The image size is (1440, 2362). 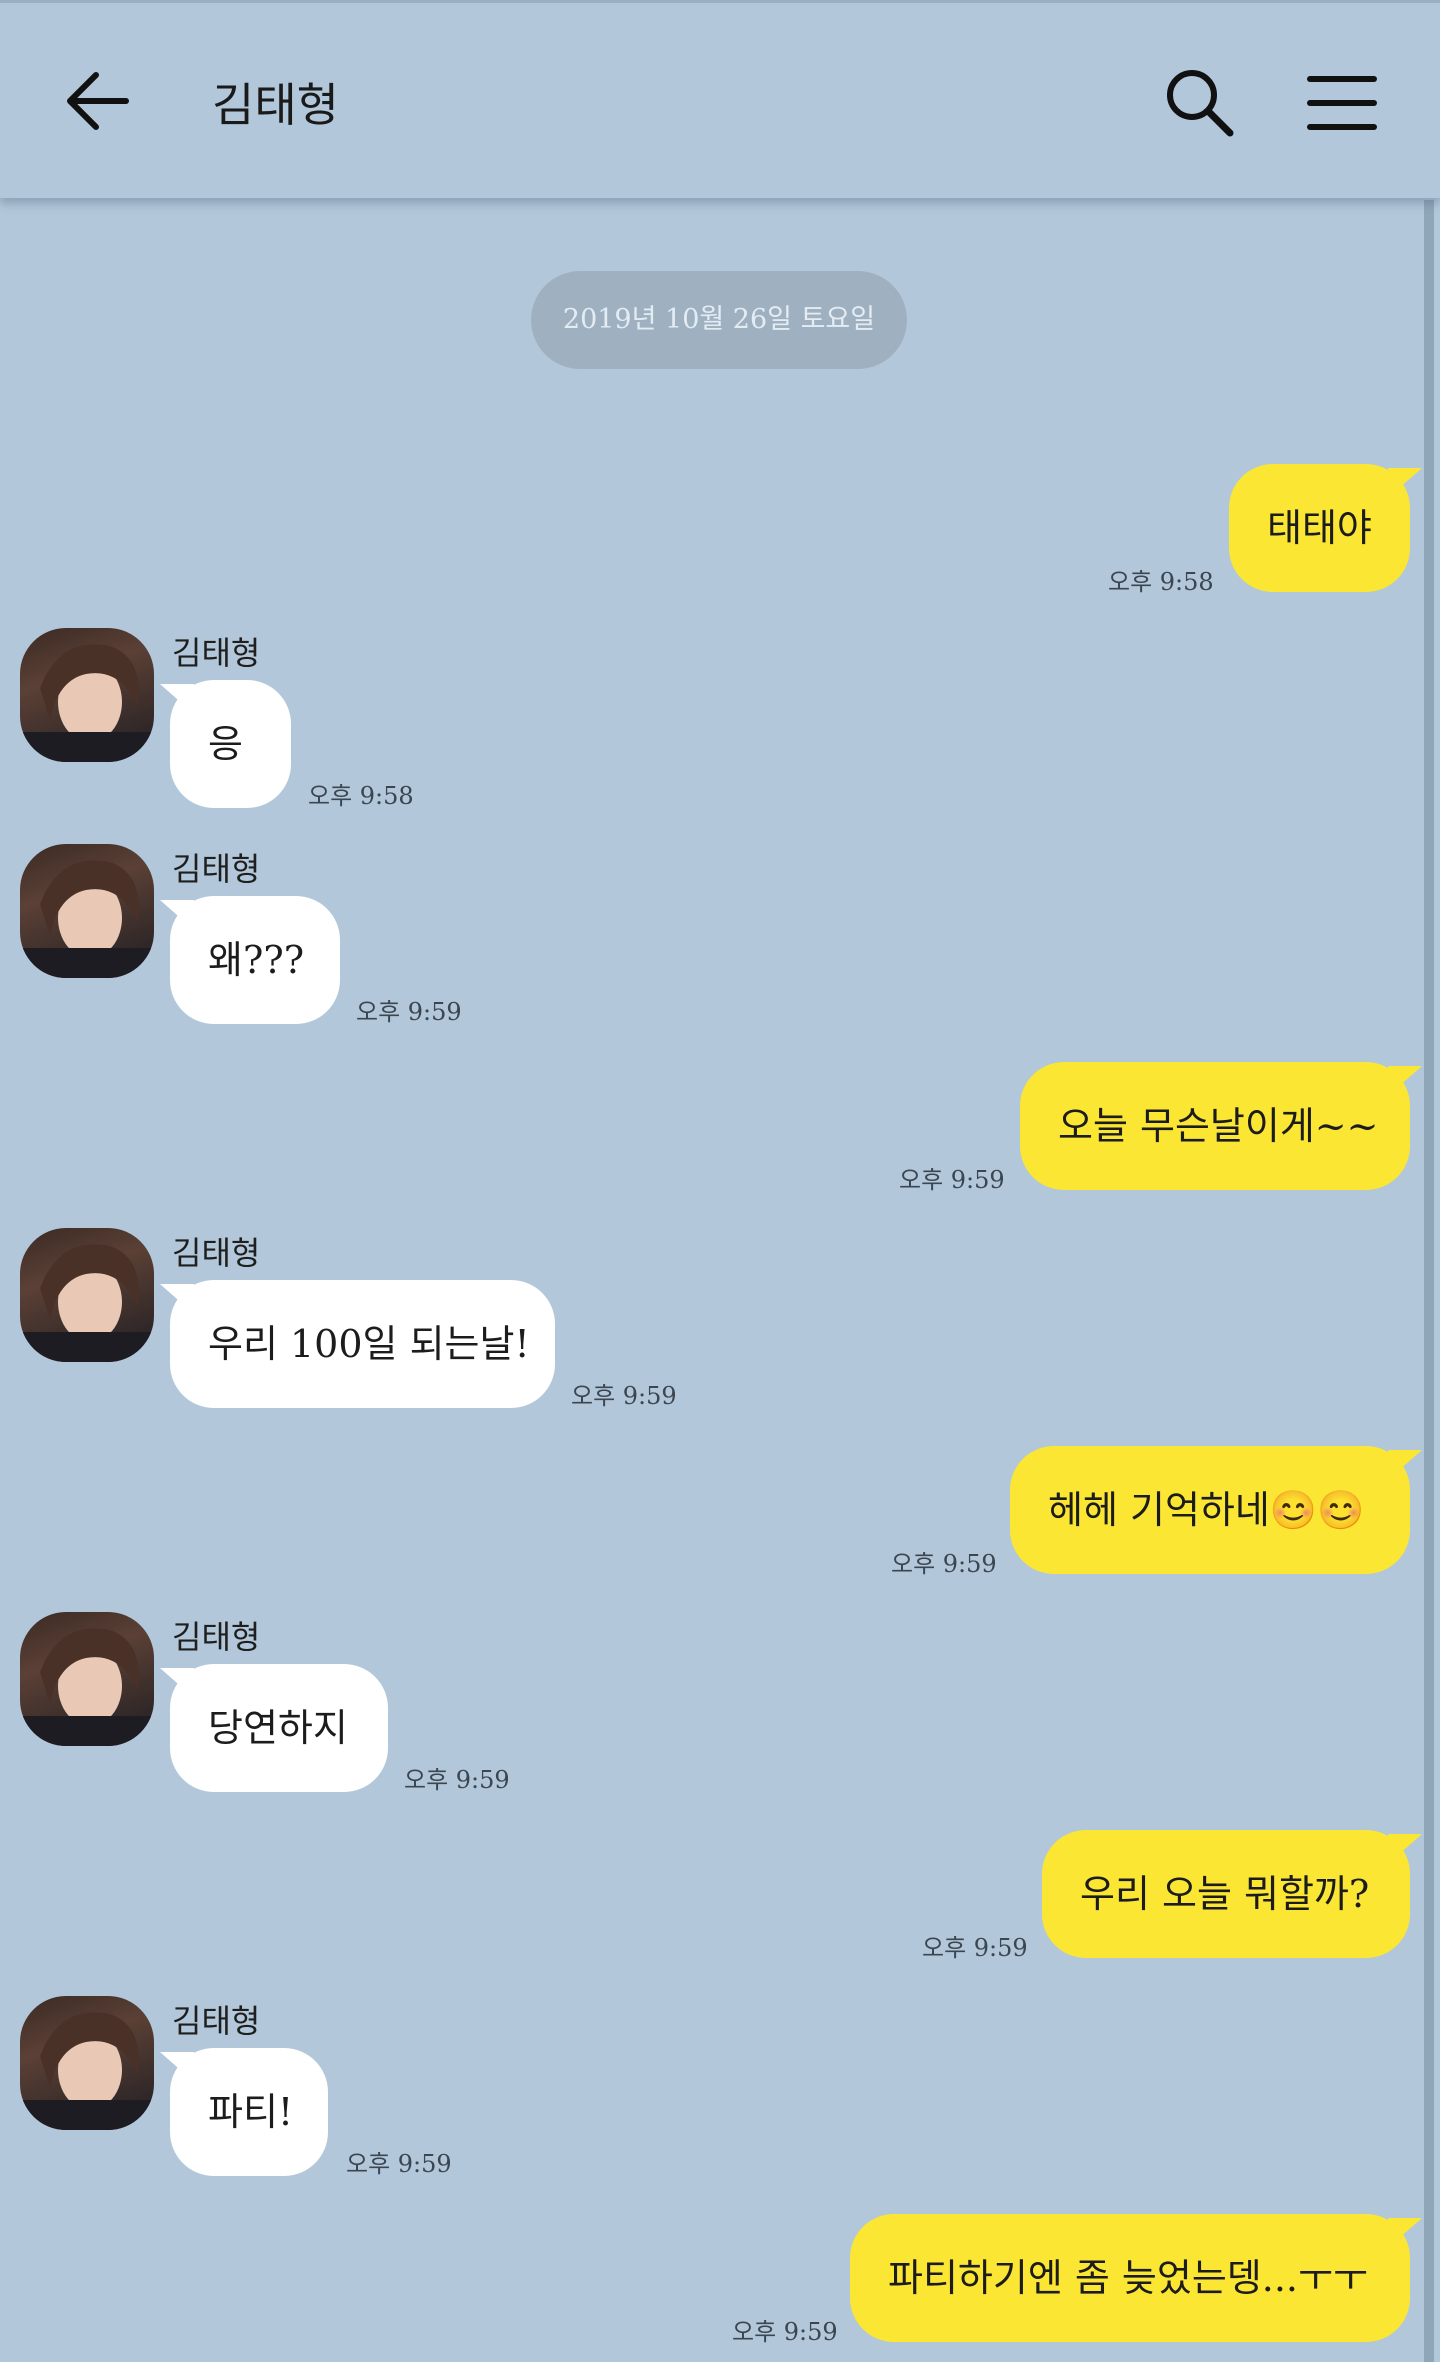 What do you see at coordinates (362, 1344) in the screenshot?
I see `their-message-bubble: 우리 100일 되는날!` at bounding box center [362, 1344].